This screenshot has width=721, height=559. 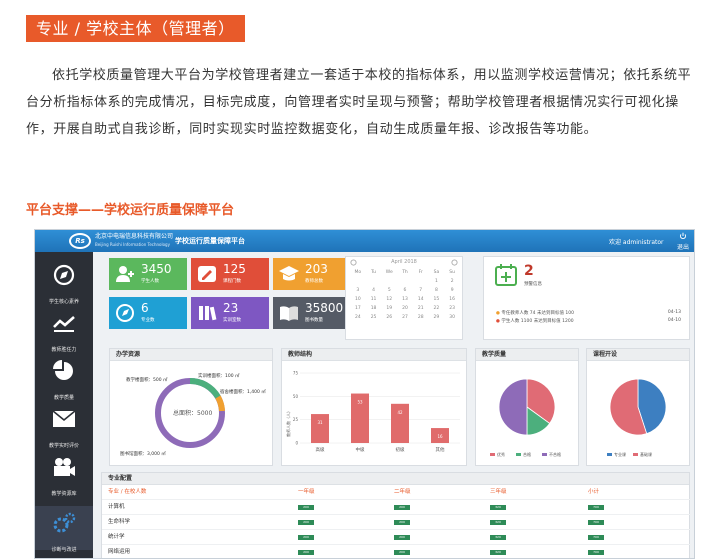 I want to click on sidebar-item-core-literacy: 学生核心素养, so click(x=64, y=281).